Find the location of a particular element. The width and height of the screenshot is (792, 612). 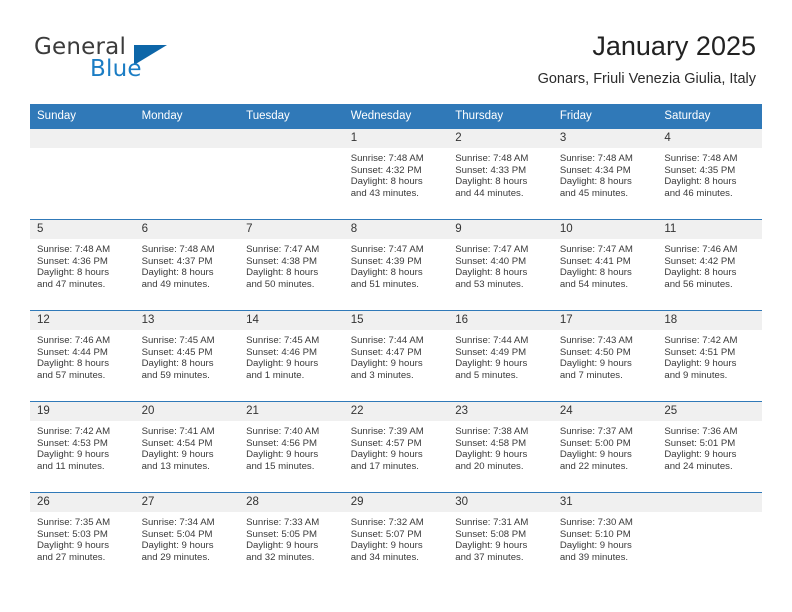

sunset-text: Sunset: 5:05 PM is located at coordinates (282, 534).